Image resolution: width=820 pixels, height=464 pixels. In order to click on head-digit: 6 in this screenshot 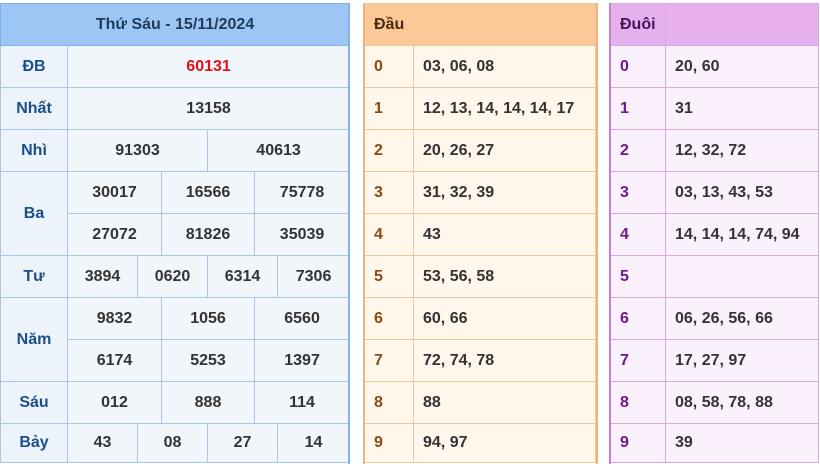, I will do `click(389, 318)`.